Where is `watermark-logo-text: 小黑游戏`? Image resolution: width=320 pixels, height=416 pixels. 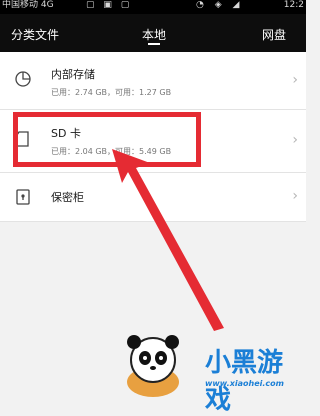 watermark-logo-text: 小黑游戏 is located at coordinates (255, 378).